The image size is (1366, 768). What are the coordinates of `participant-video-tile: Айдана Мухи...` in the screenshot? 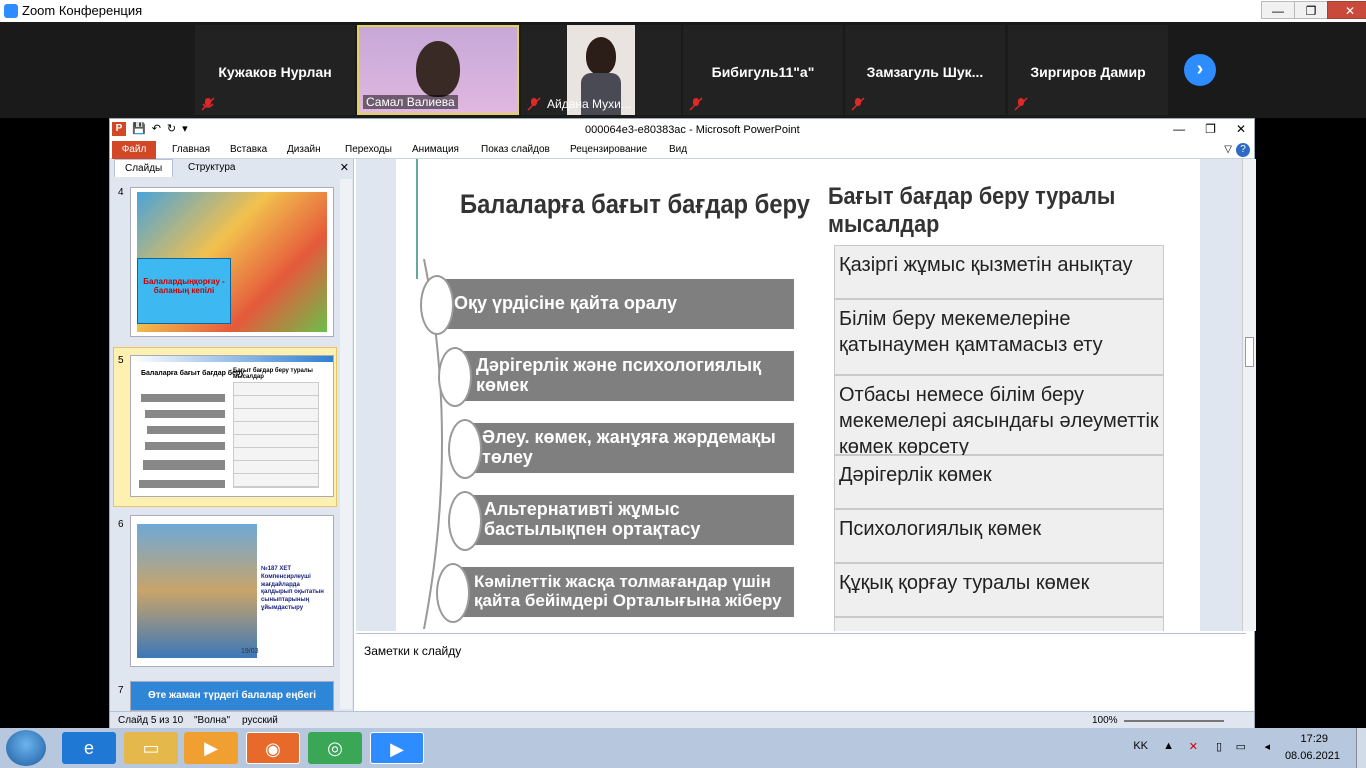 It's located at (601, 70).